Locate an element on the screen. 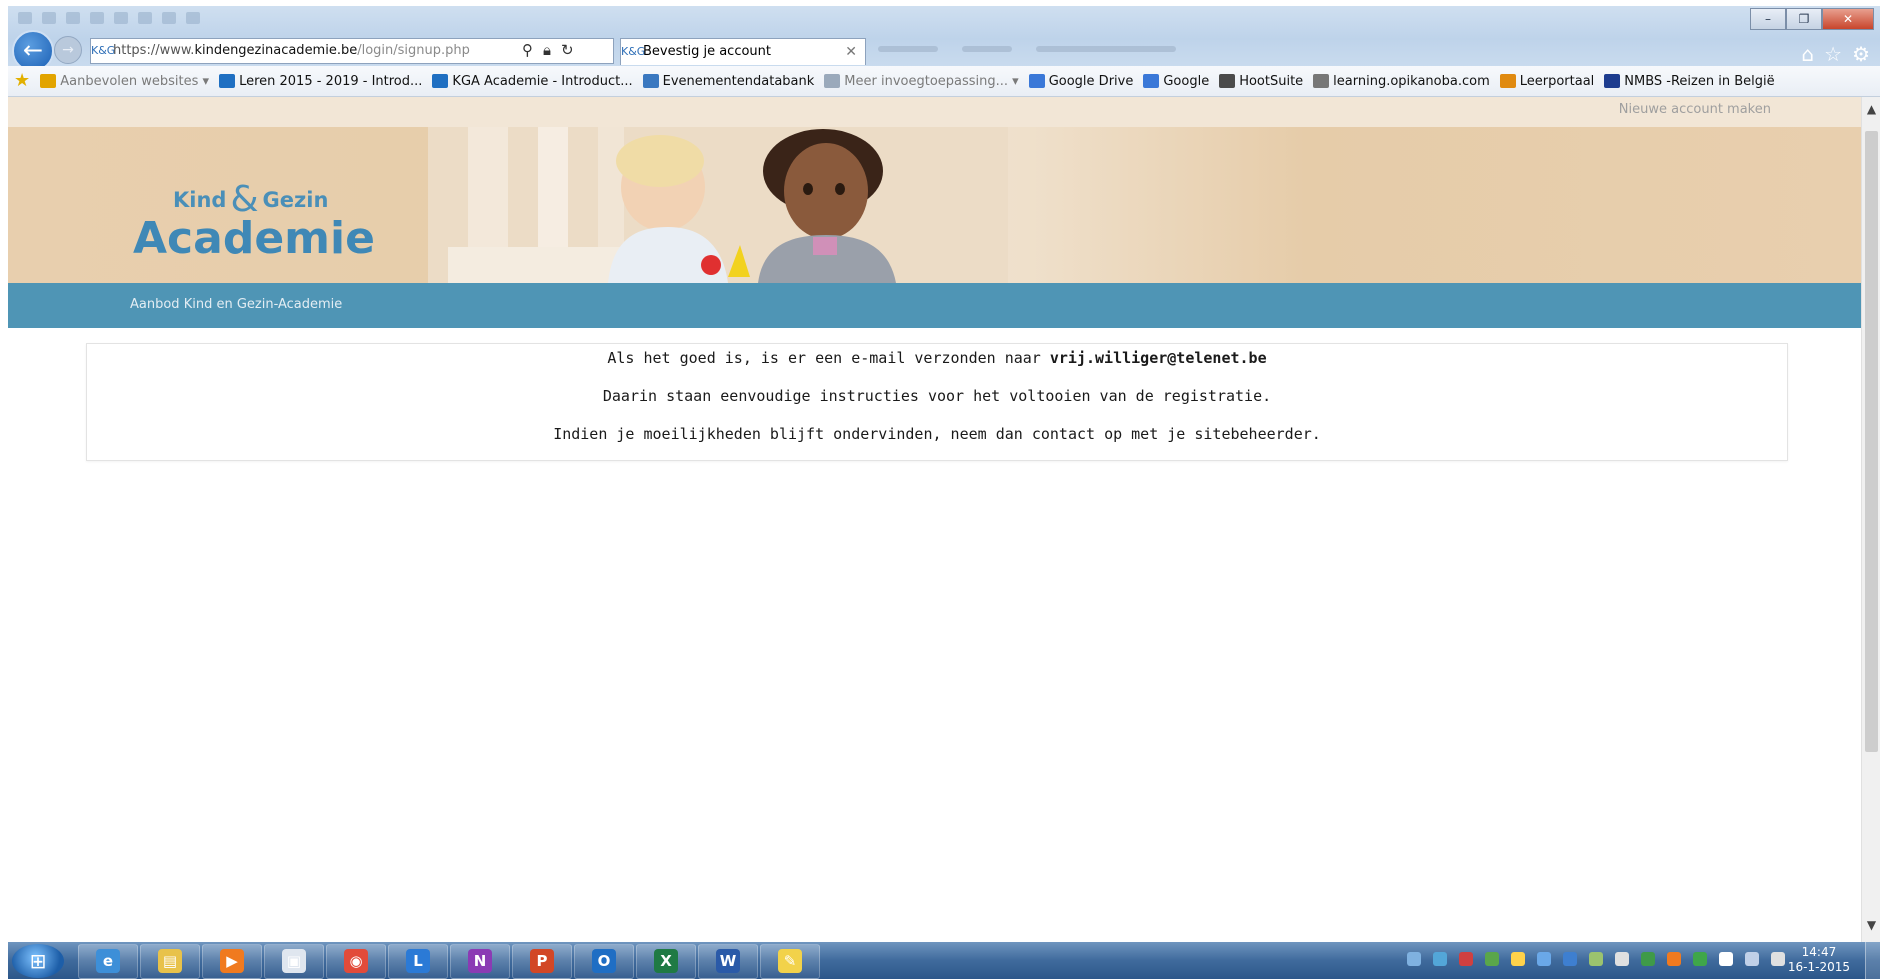 The image size is (1888, 979). scrollbar-thumb is located at coordinates (1871, 441).